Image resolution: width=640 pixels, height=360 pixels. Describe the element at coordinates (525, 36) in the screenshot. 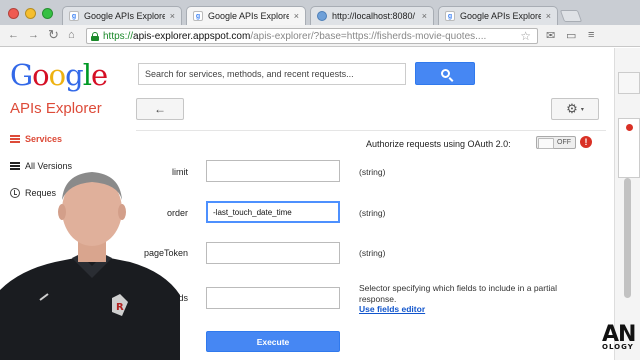

I see `bookmark-star-icon: ☆` at that location.